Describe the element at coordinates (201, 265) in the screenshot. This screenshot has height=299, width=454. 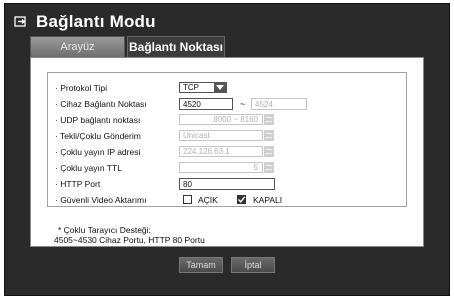
I see `ok-button: Tamam` at that location.